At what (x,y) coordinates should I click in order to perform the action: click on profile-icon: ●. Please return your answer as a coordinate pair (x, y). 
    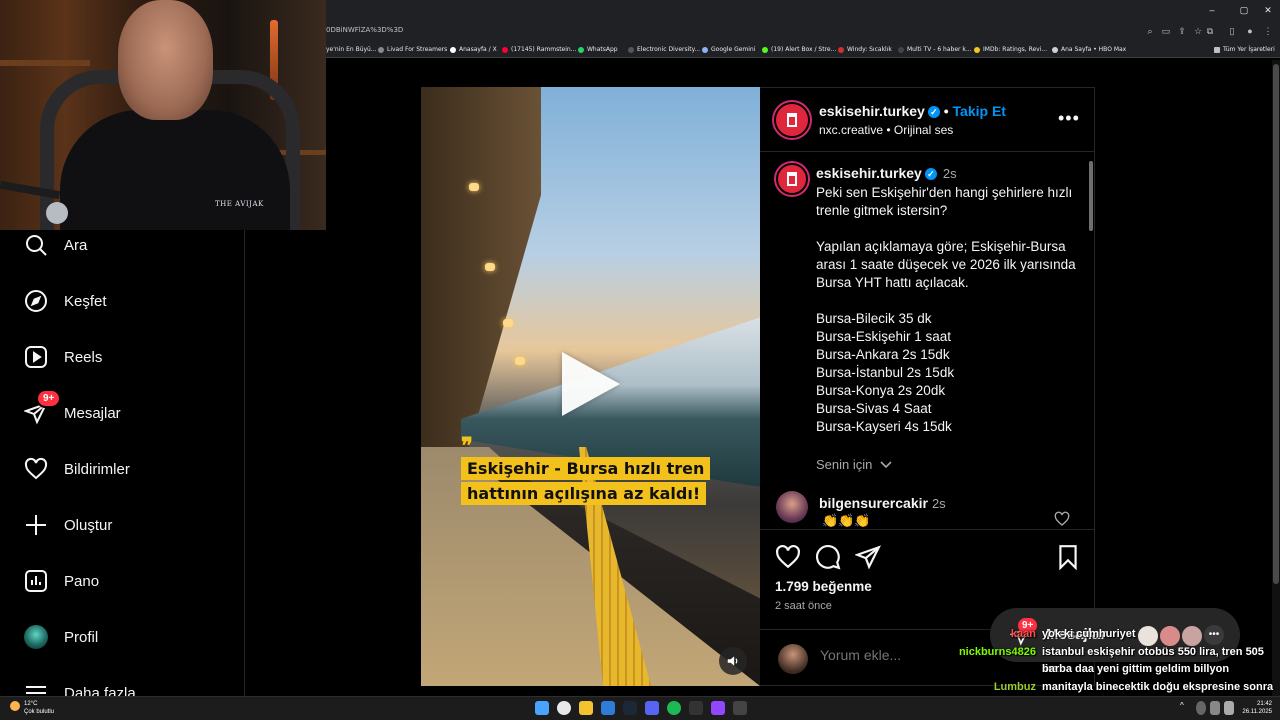
    Looking at the image, I should click on (1250, 31).